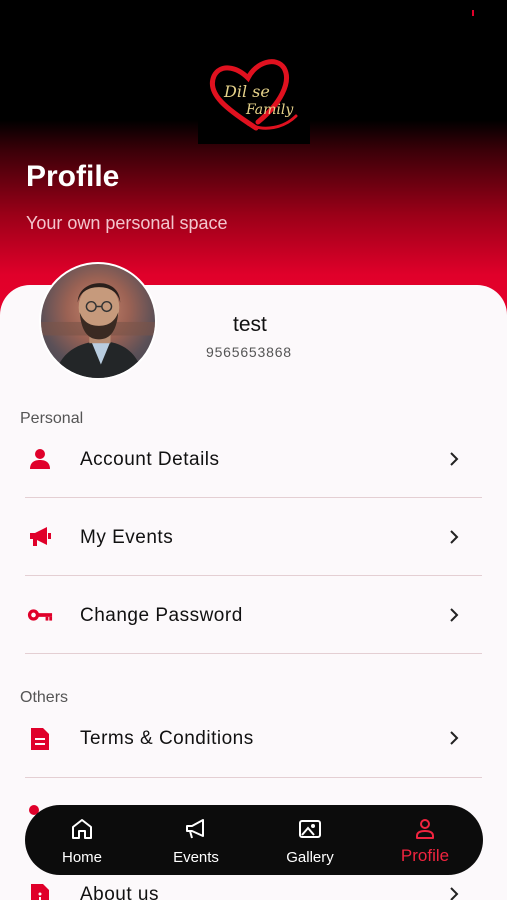 This screenshot has height=900, width=507. What do you see at coordinates (98, 330) in the screenshot?
I see `user-photo` at bounding box center [98, 330].